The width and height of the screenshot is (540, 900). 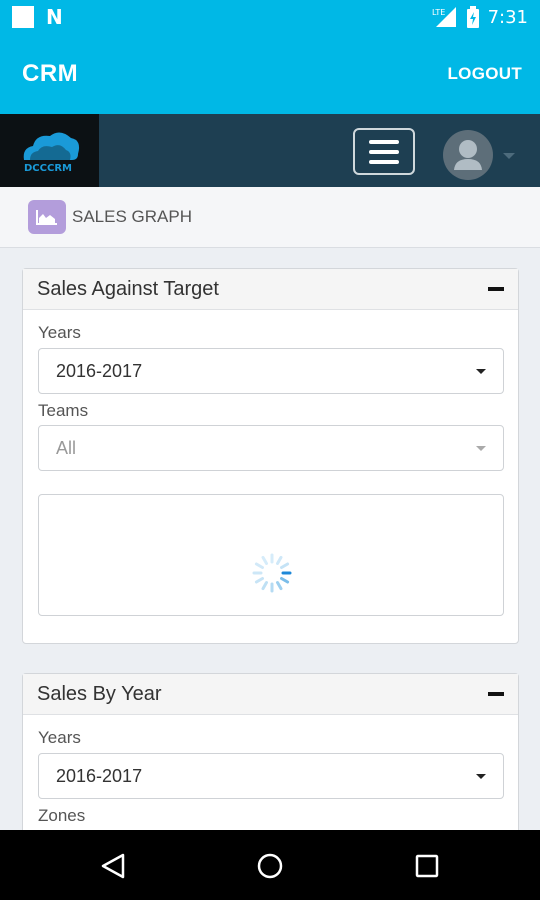 I want to click on teams-select-value: All, so click(x=66, y=447).